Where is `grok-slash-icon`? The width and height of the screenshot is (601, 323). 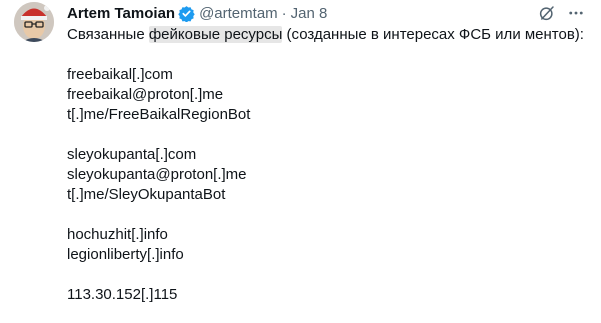
grok-slash-icon is located at coordinates (547, 13).